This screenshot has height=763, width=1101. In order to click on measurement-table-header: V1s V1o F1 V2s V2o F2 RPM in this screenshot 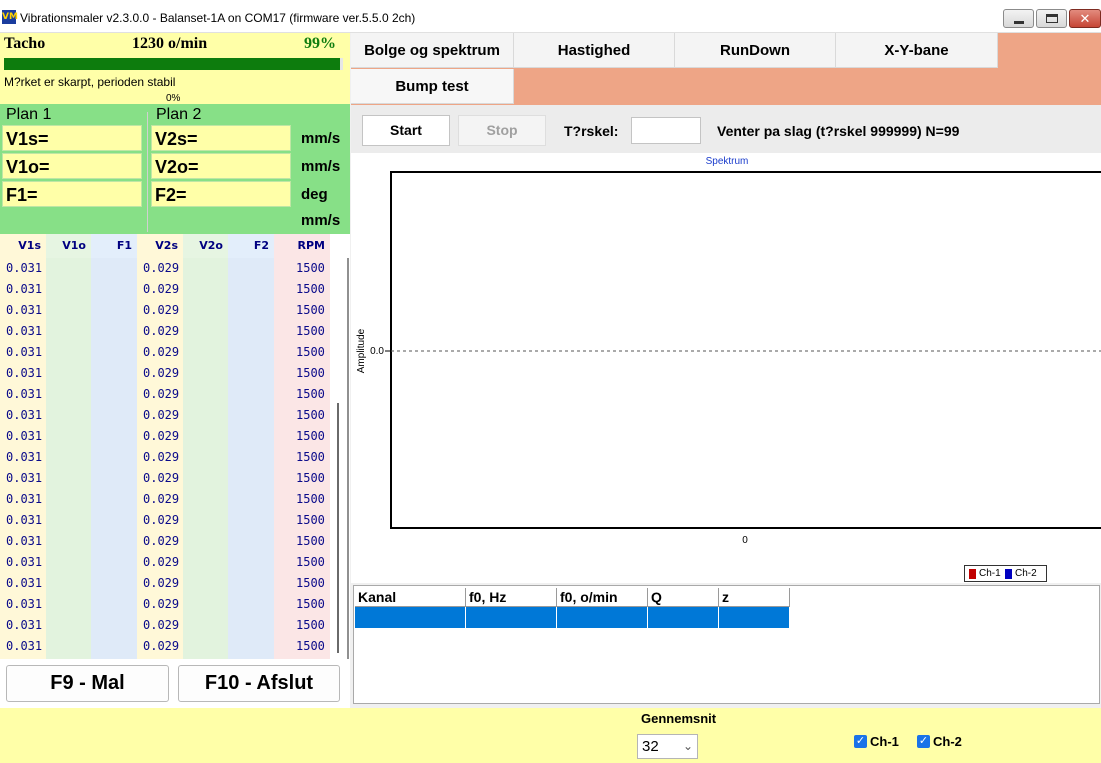, I will do `click(175, 246)`.